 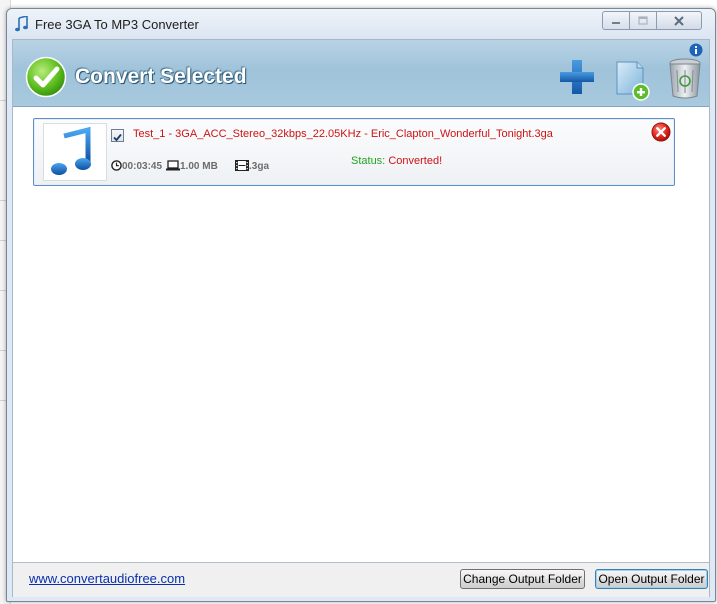 I want to click on add-file-button, so click(x=577, y=78).